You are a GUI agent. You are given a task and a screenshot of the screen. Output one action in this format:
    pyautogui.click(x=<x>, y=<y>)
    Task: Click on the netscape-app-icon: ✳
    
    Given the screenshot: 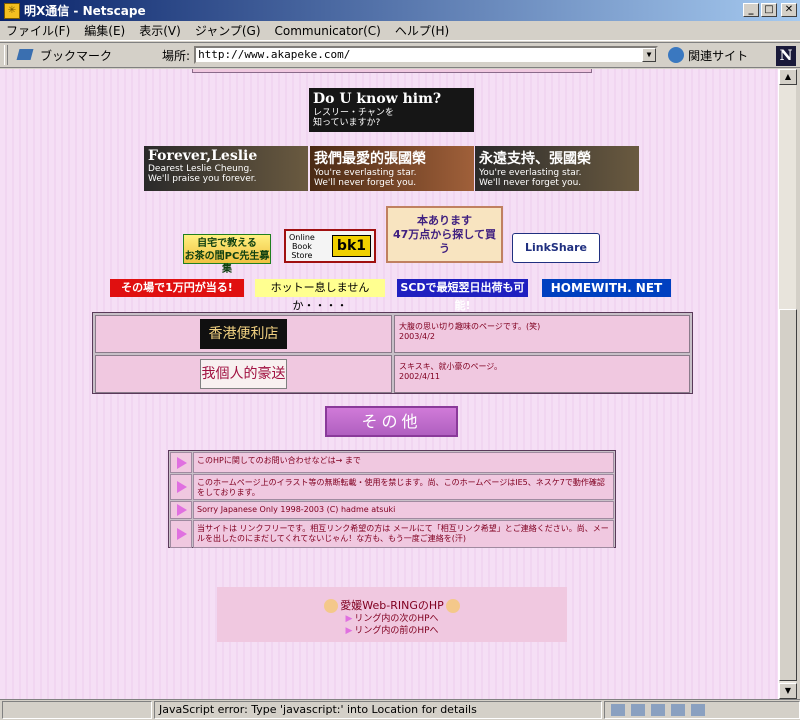 What is the action you would take?
    pyautogui.click(x=12, y=10)
    